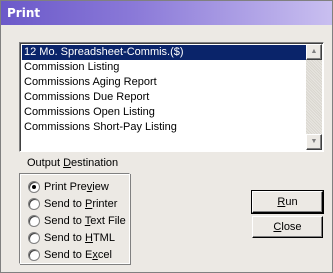  What do you see at coordinates (79, 238) in the screenshot?
I see `radio-label: Send to HTML` at bounding box center [79, 238].